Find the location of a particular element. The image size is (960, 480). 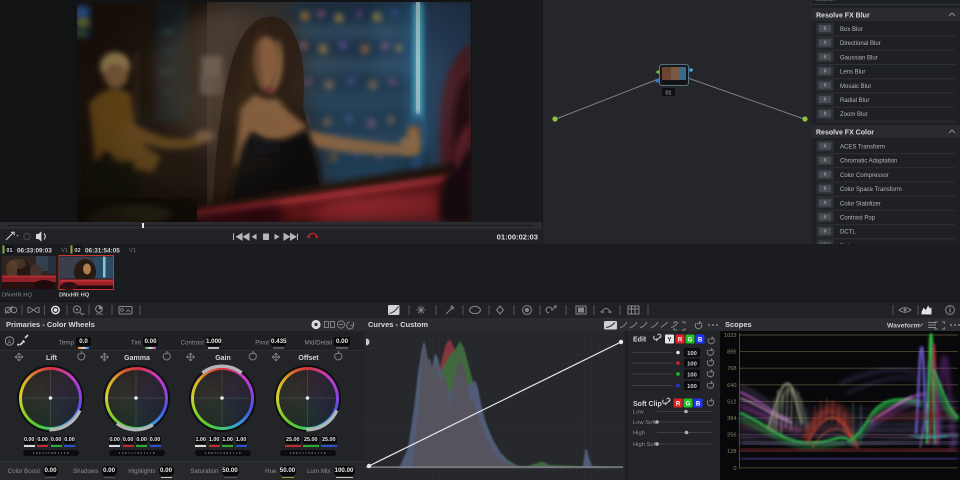

svg-text: Radial Blur is located at coordinates (854, 101).